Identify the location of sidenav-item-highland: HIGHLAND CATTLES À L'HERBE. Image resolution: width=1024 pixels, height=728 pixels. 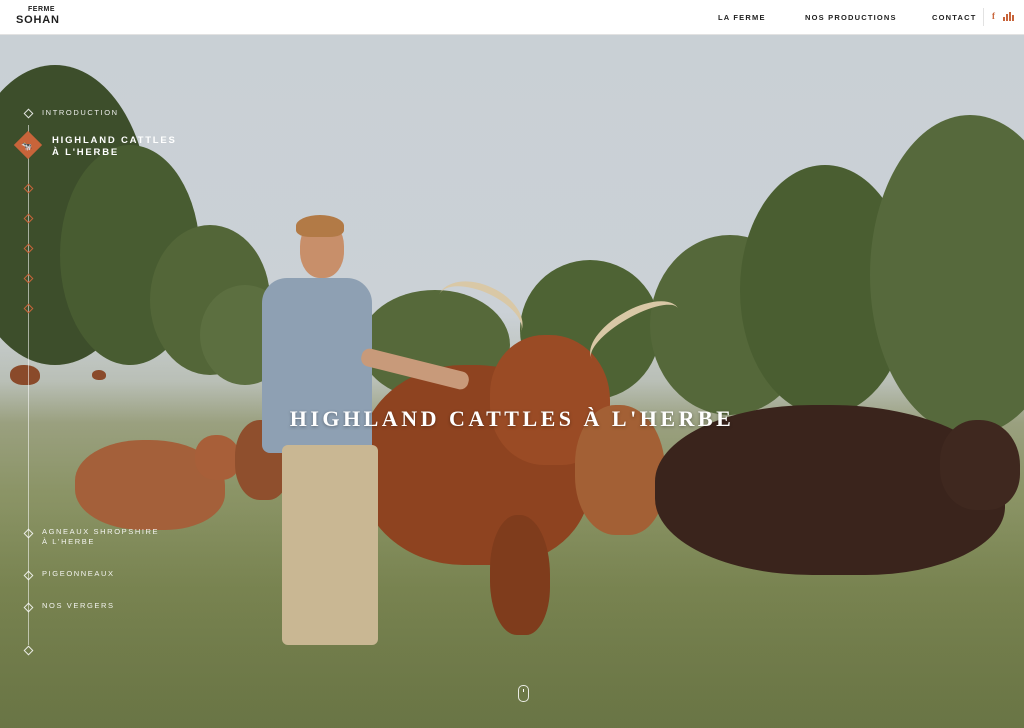
(114, 147).